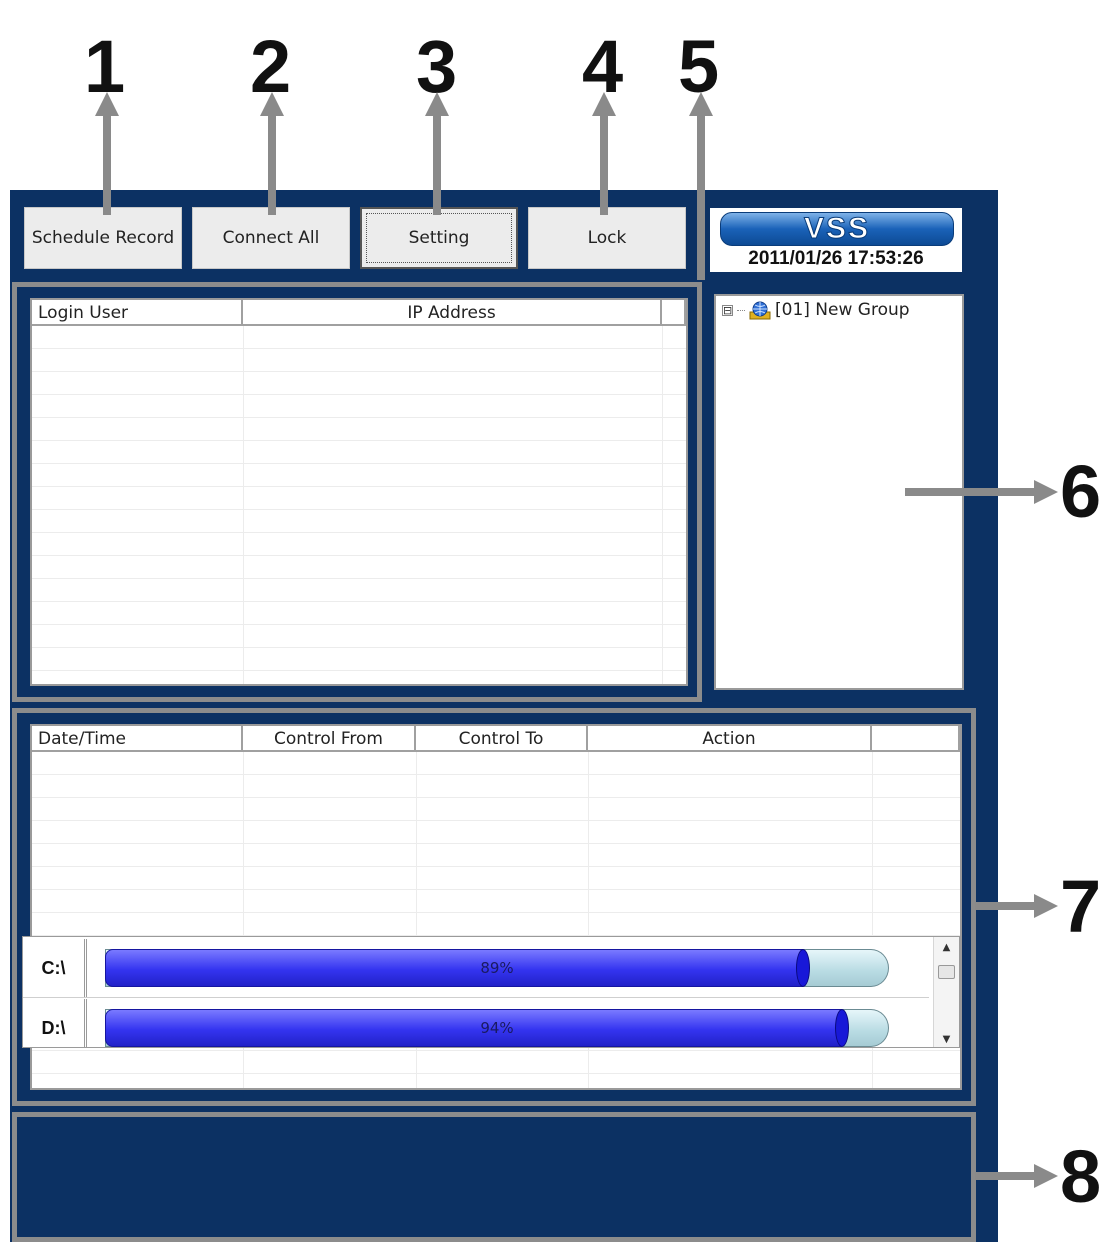 The image size is (1116, 1242). Describe the element at coordinates (607, 238) in the screenshot. I see `lock-button: Lock` at that location.